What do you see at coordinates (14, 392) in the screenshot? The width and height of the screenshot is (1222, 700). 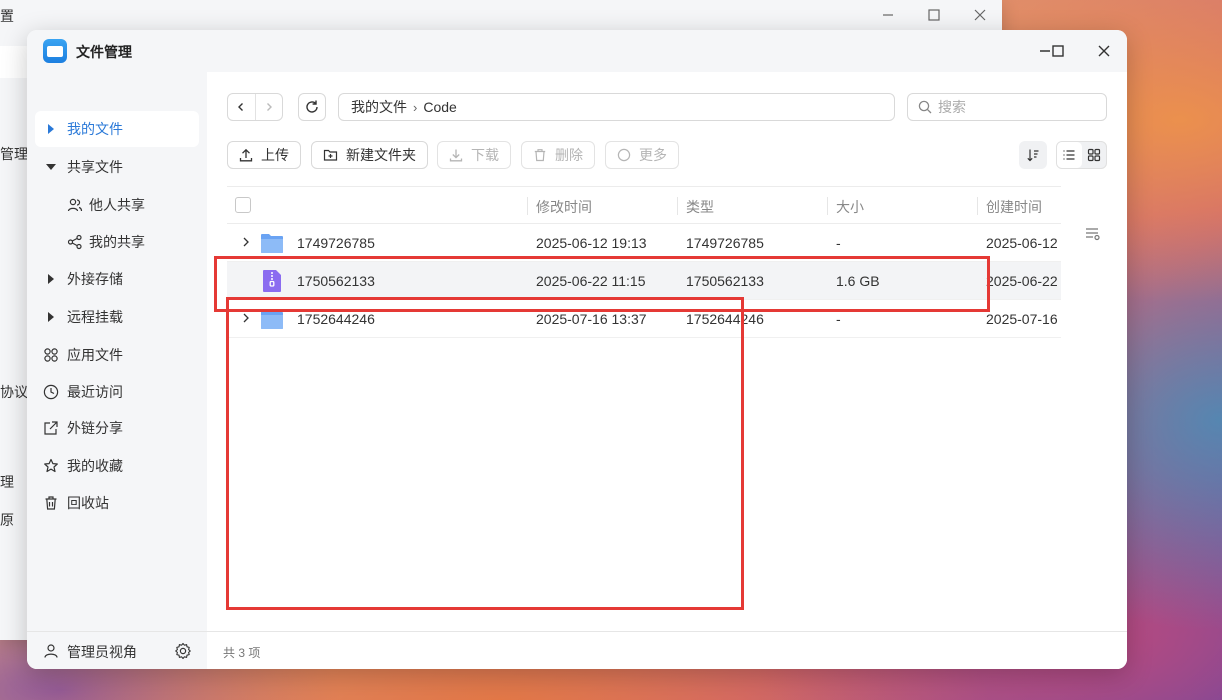 I see `background-sidebar-fragment: 协议` at bounding box center [14, 392].